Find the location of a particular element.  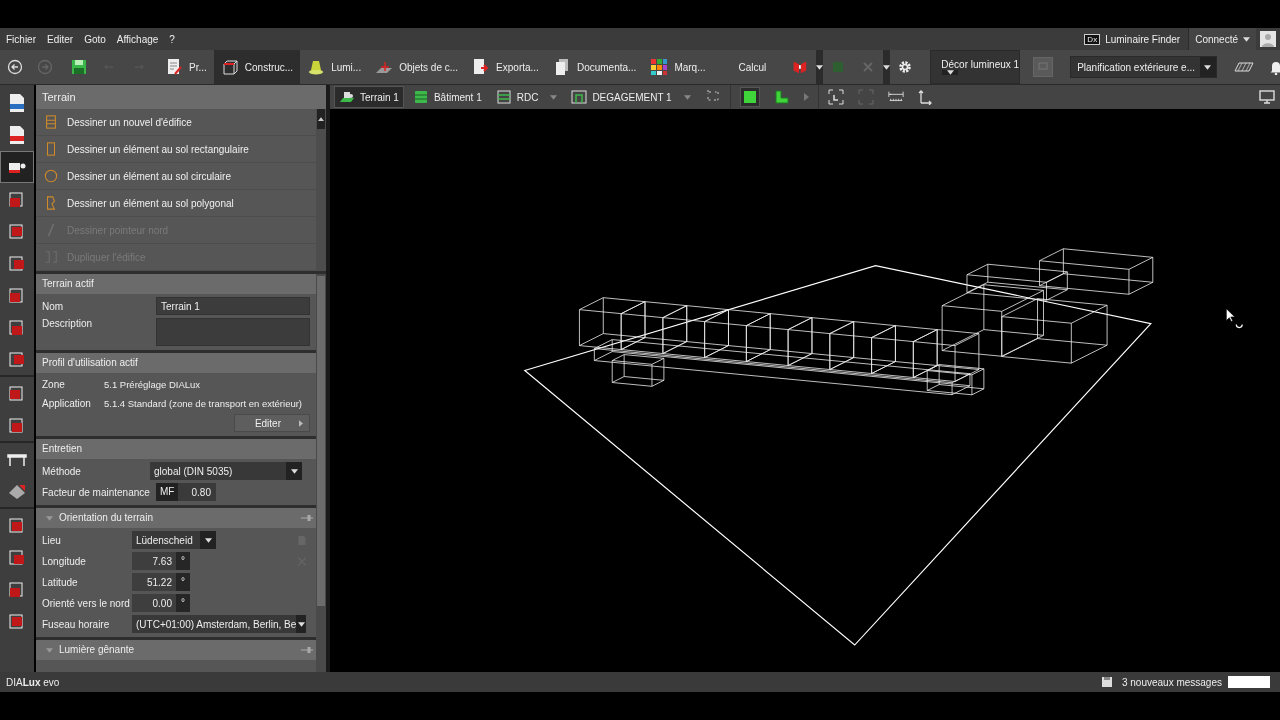

timezone-dropdown: (UTC+01:00) Amsterdam, Berlin, Be is located at coordinates (219, 624).